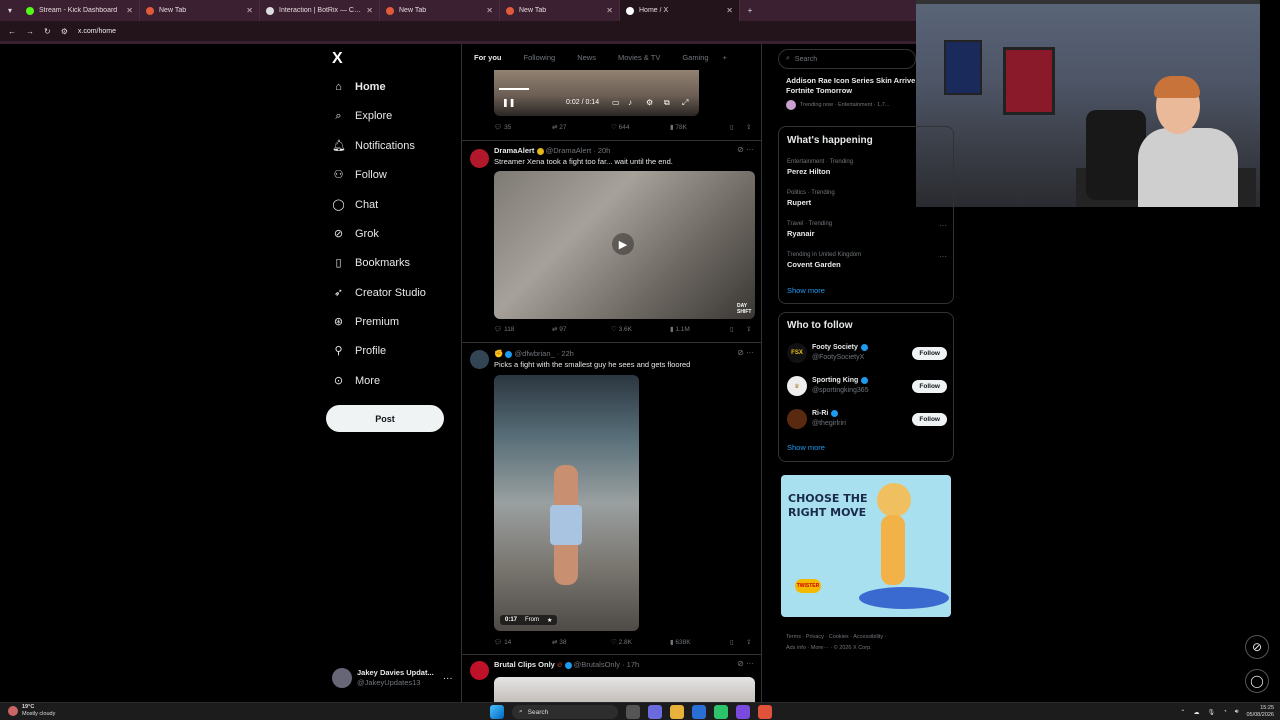 The height and width of the screenshot is (720, 1280). What do you see at coordinates (867, 419) in the screenshot?
I see `follow-suggestion: Ri-Ri @thegirlriri Follow` at bounding box center [867, 419].